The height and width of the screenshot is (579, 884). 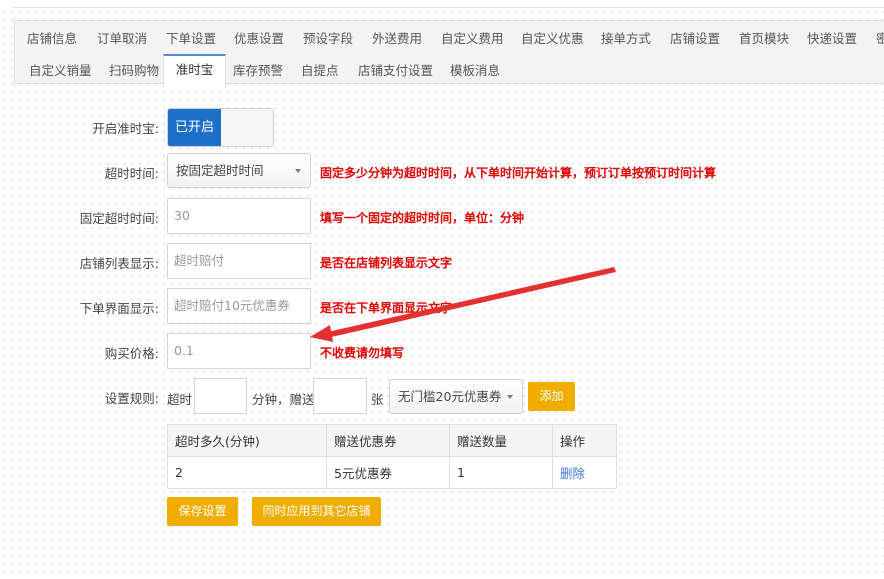 What do you see at coordinates (552, 37) in the screenshot?
I see `tab-custom-discount: 自定义优惠` at bounding box center [552, 37].